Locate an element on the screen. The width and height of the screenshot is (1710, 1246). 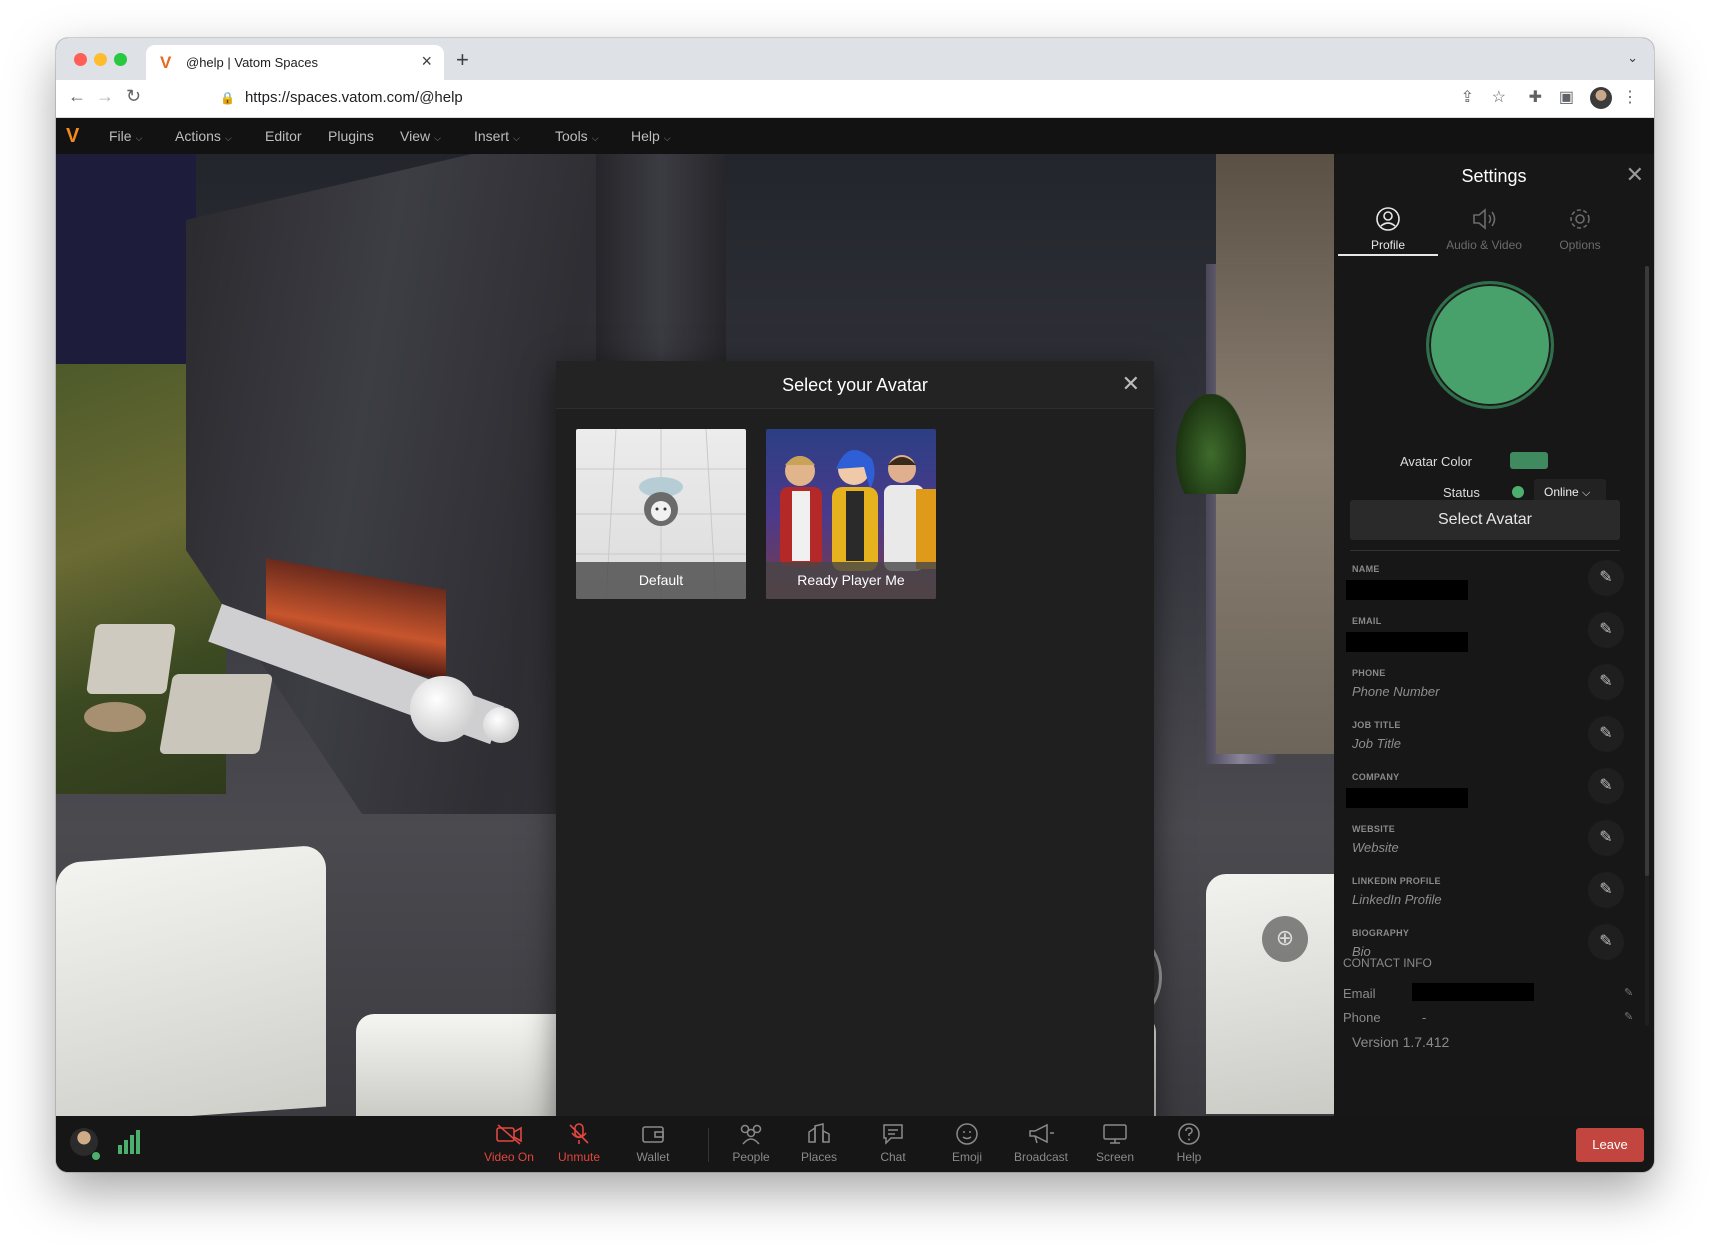
edit-contact-email-icon: ✎ is located at coordinates (1628, 992).